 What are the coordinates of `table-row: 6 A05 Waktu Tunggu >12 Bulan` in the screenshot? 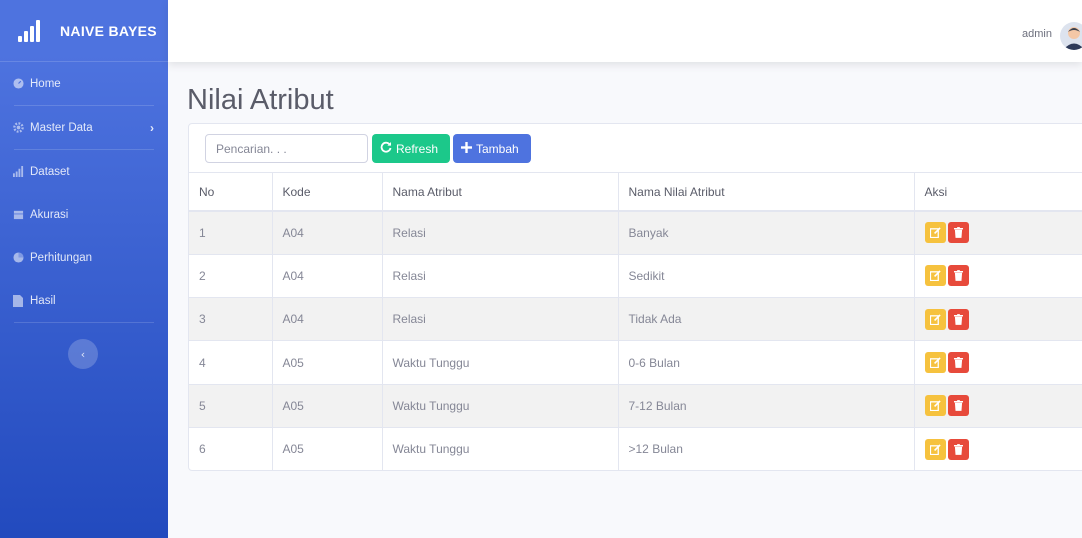 It's located at (635, 448).